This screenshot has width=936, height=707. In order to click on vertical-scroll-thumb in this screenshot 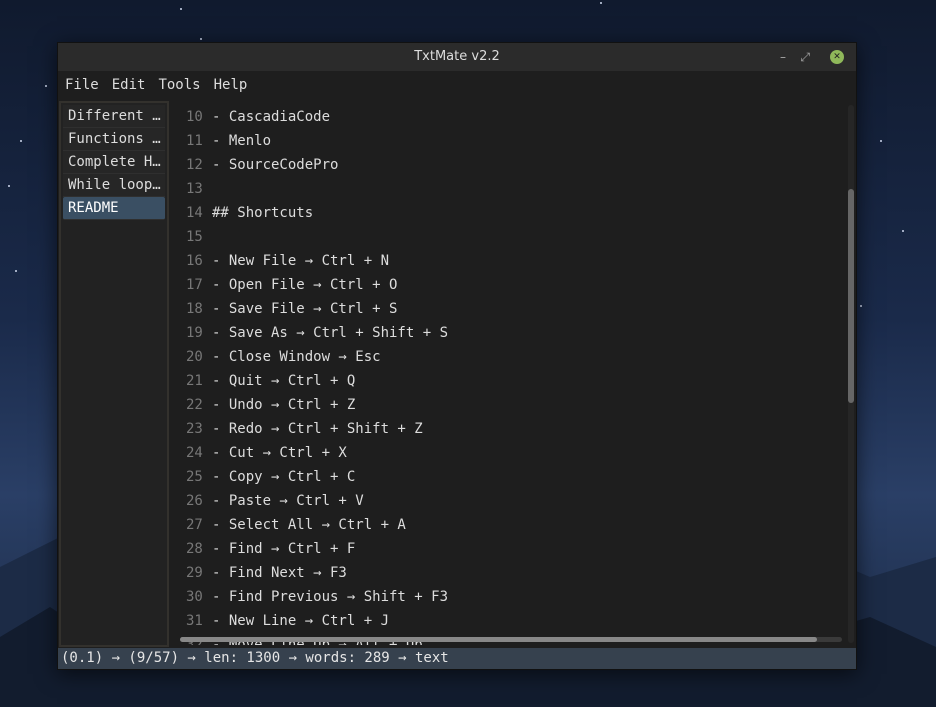, I will do `click(851, 296)`.